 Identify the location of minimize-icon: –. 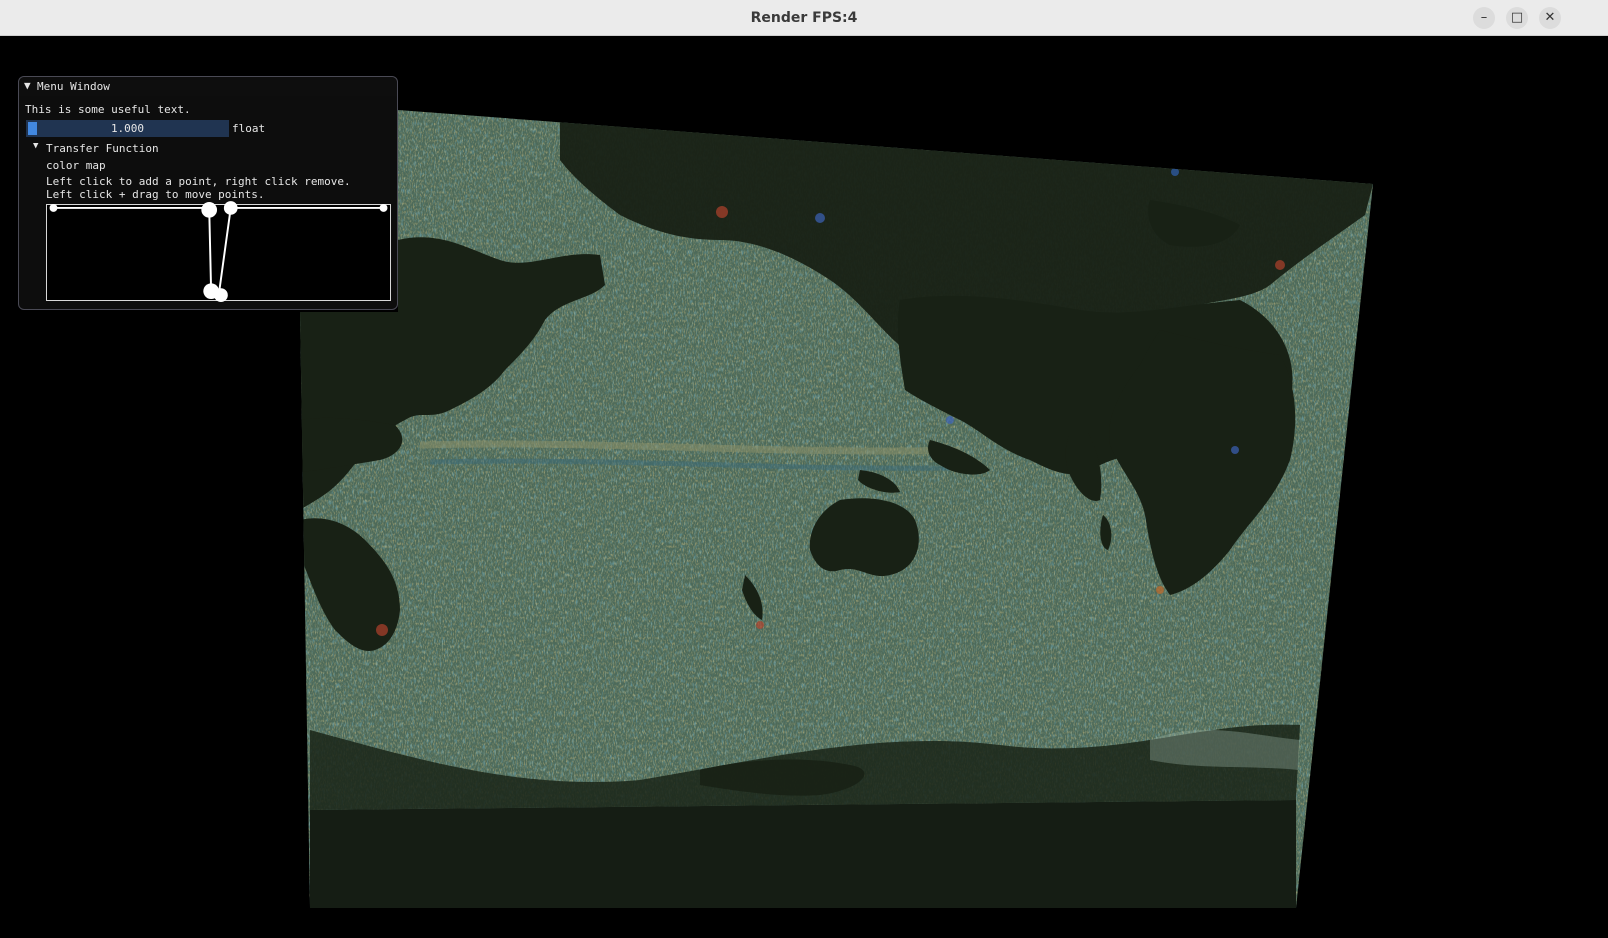
(1484, 18).